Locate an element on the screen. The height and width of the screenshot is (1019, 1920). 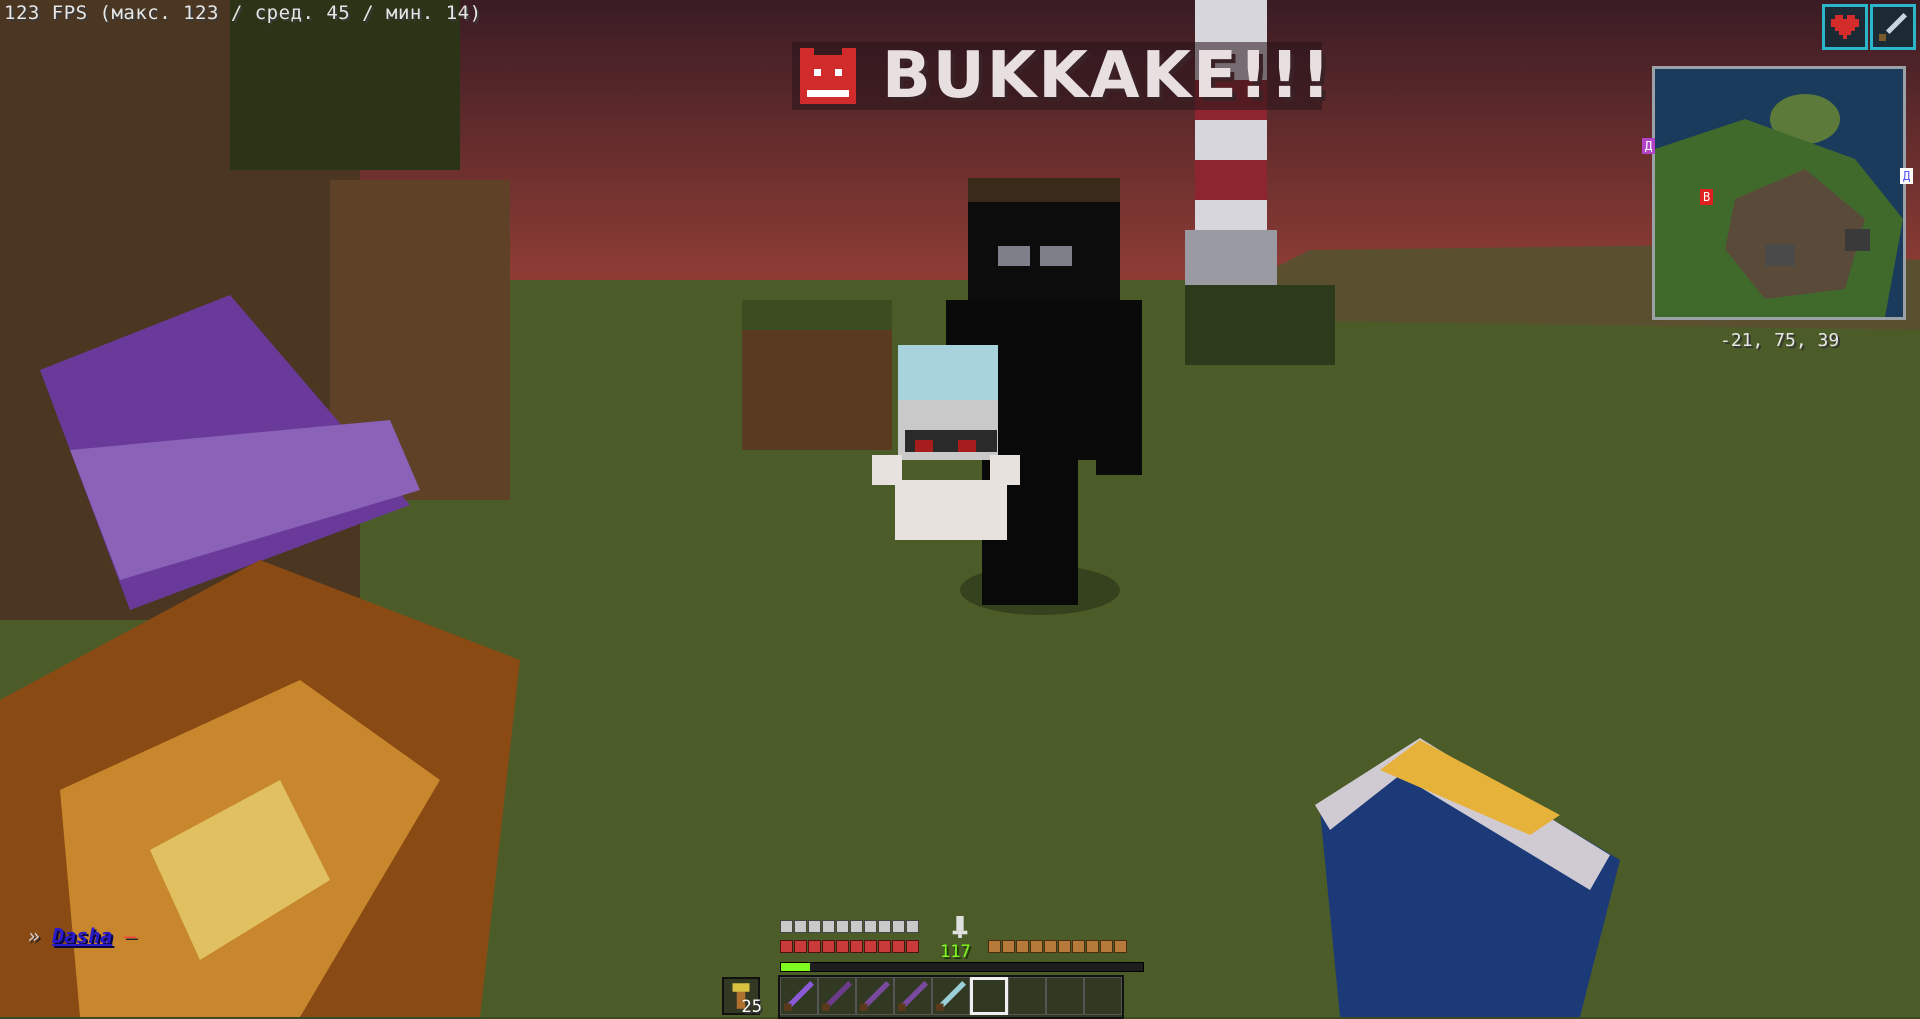
sword-icon is located at coordinates (1893, 27).